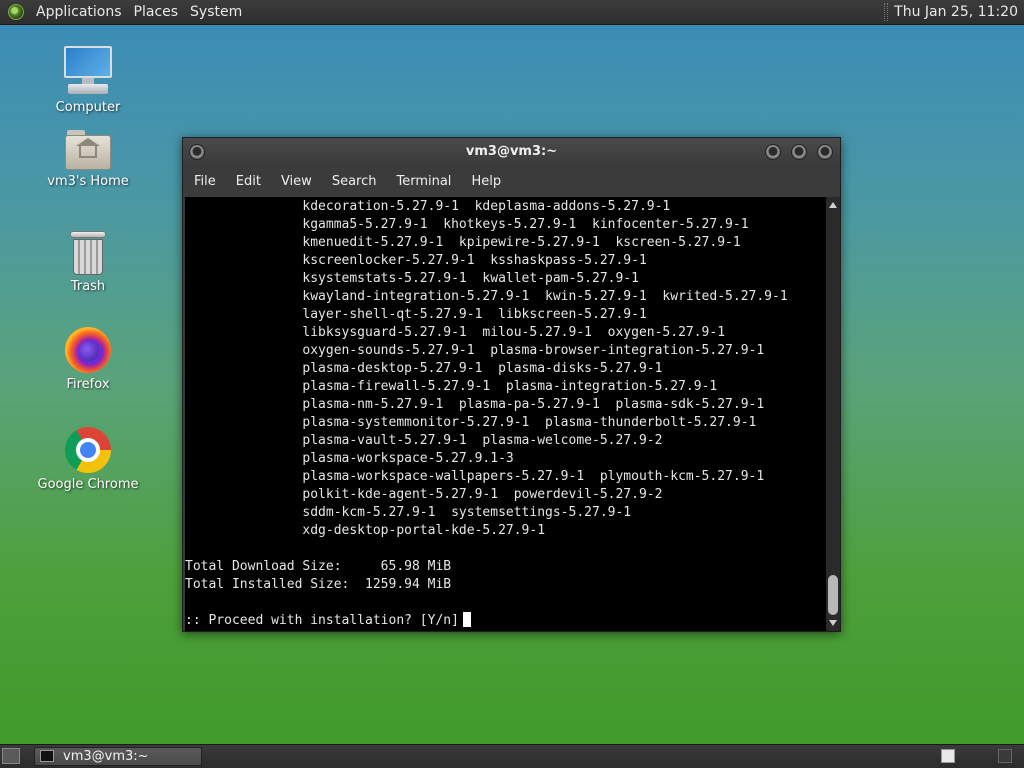  What do you see at coordinates (486, 181) in the screenshot?
I see `menu-help: Help` at bounding box center [486, 181].